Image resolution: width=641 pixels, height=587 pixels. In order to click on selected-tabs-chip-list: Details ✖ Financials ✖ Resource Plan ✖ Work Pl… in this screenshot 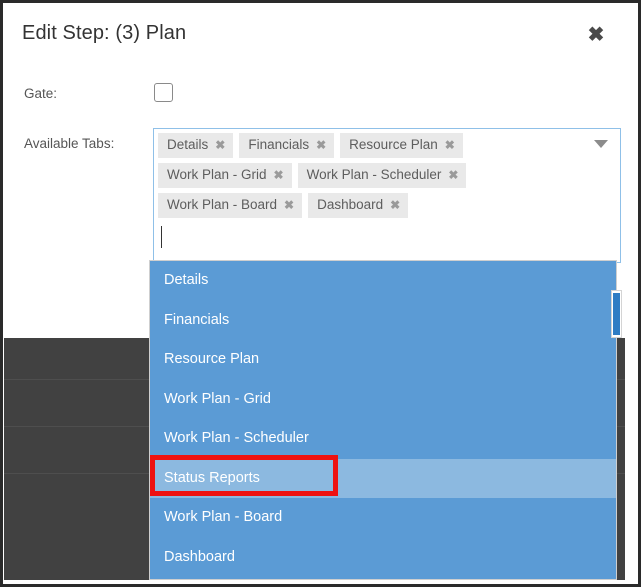, I will do `click(373, 175)`.